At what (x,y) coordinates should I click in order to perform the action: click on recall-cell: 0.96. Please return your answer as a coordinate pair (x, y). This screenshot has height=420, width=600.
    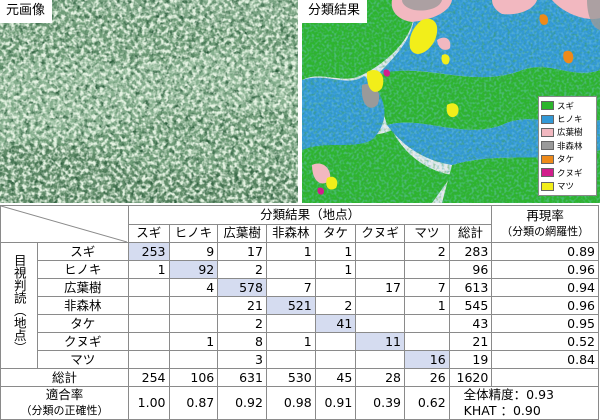
    Looking at the image, I should click on (545, 305).